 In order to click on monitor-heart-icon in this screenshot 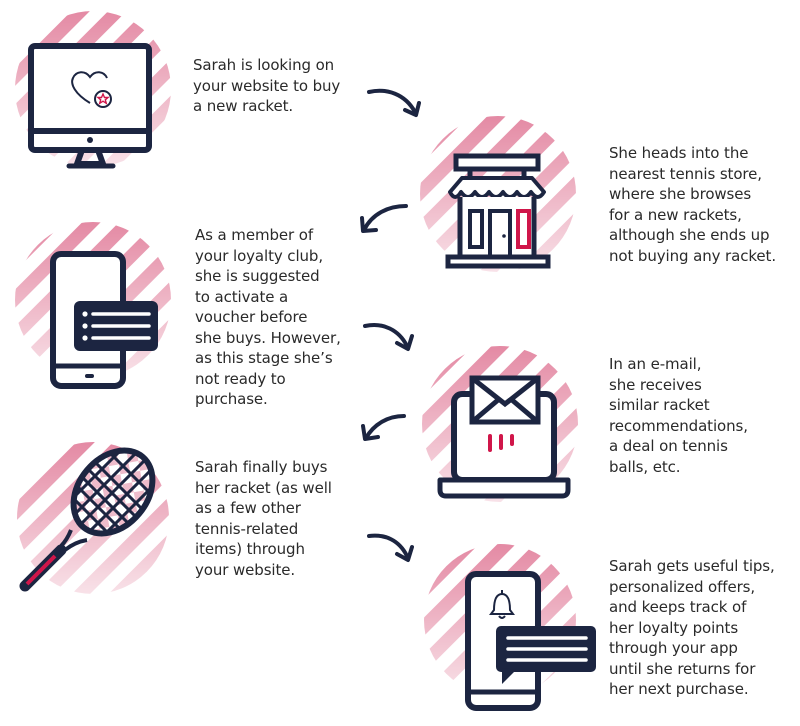, I will do `click(93, 90)`.